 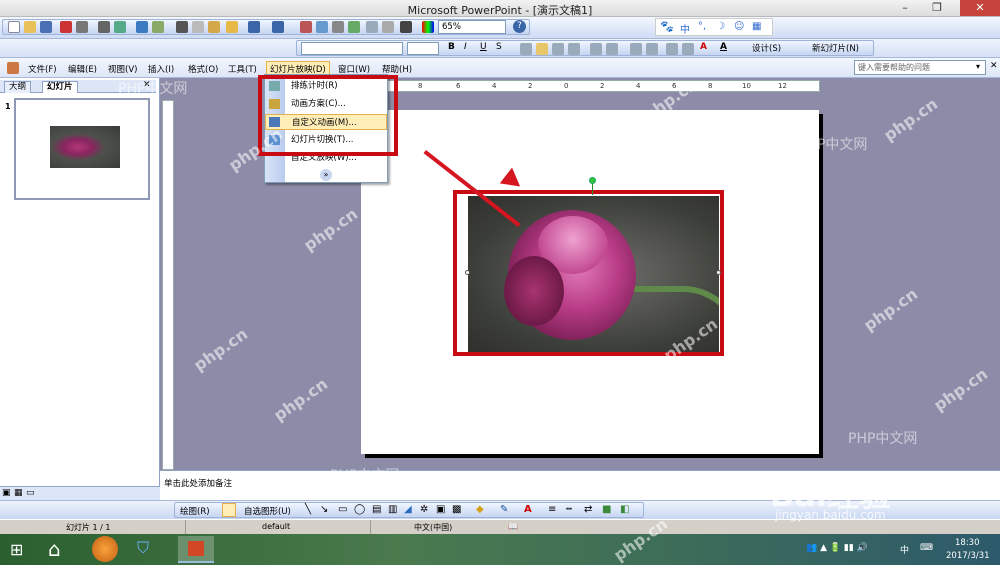 What do you see at coordinates (624, 509) in the screenshot?
I see `3d-style-icon: ◧` at bounding box center [624, 509].